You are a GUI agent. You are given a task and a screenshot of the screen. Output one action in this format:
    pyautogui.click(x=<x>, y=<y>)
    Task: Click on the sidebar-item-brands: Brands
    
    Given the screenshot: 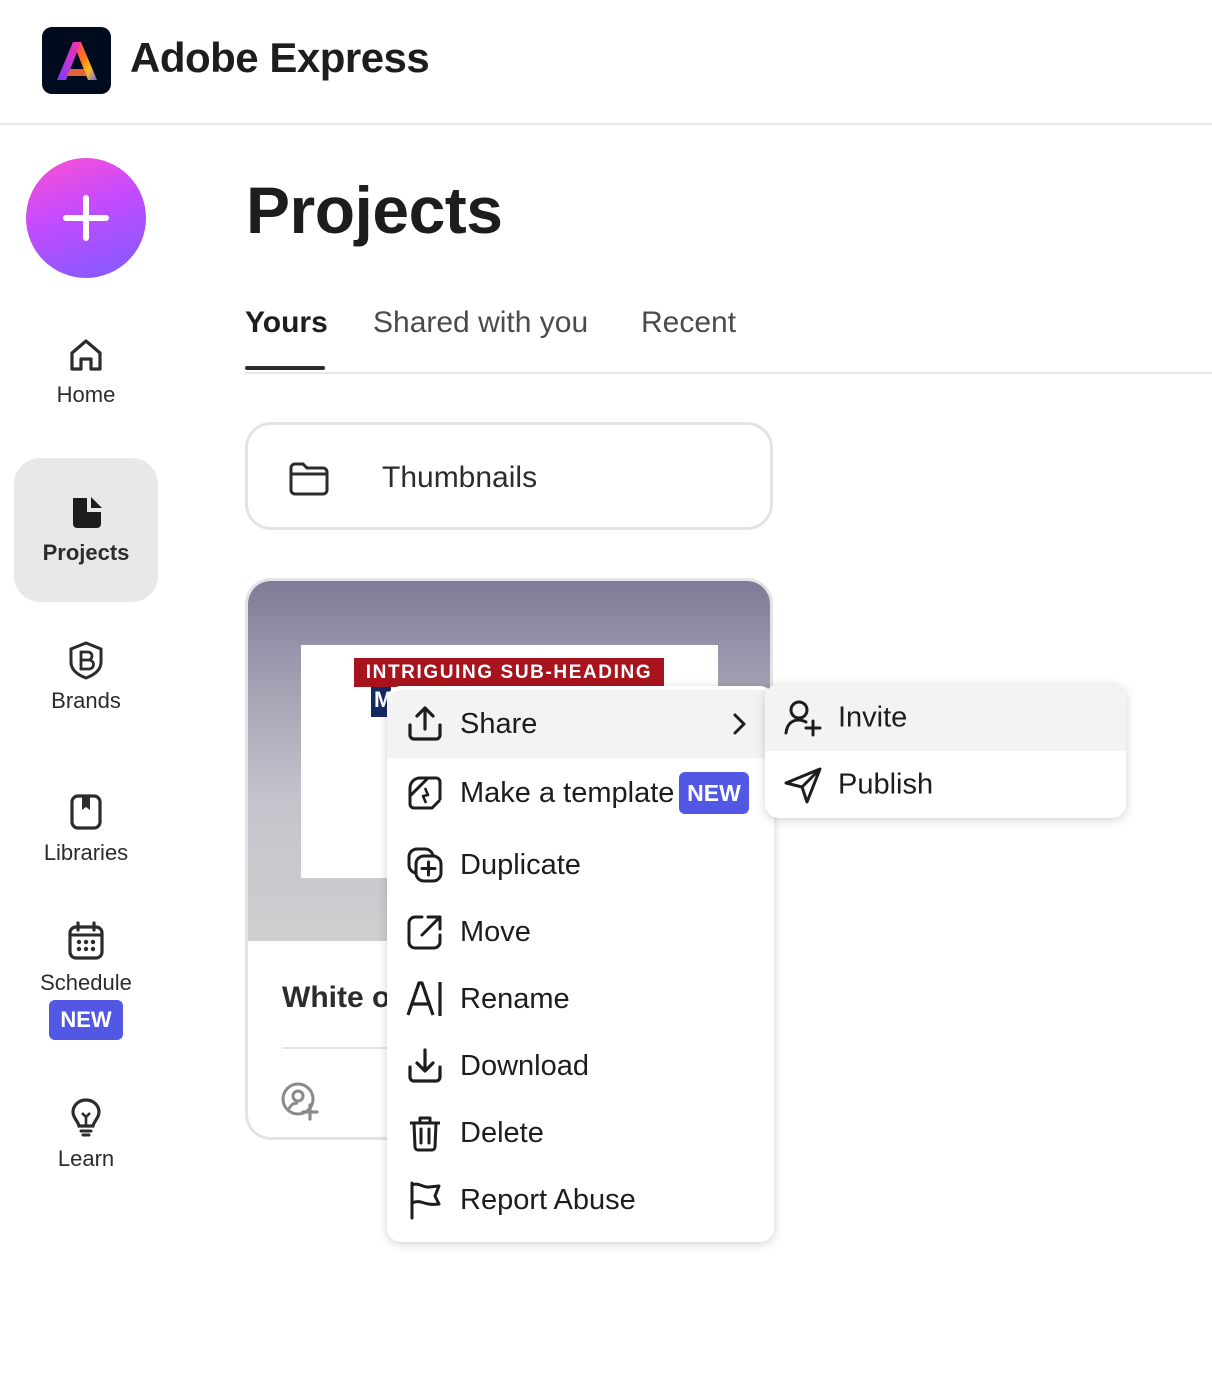 What is the action you would take?
    pyautogui.click(x=86, y=677)
    